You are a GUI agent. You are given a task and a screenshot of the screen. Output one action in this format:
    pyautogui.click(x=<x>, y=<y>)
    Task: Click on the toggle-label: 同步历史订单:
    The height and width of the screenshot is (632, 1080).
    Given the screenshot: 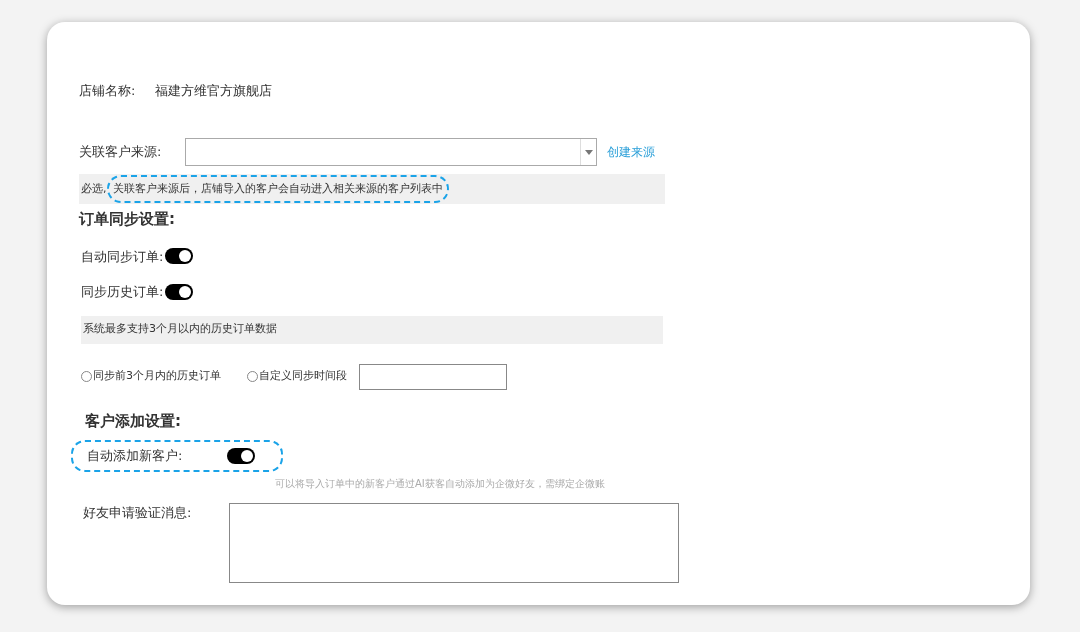 What is the action you would take?
    pyautogui.click(x=122, y=292)
    